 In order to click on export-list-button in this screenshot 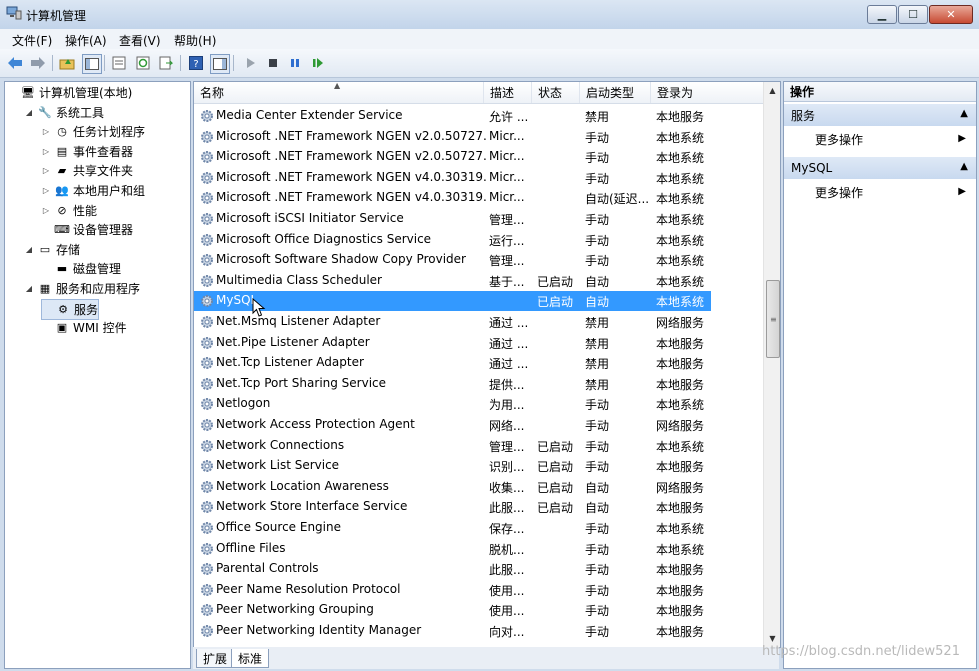, I will do `click(166, 63)`.